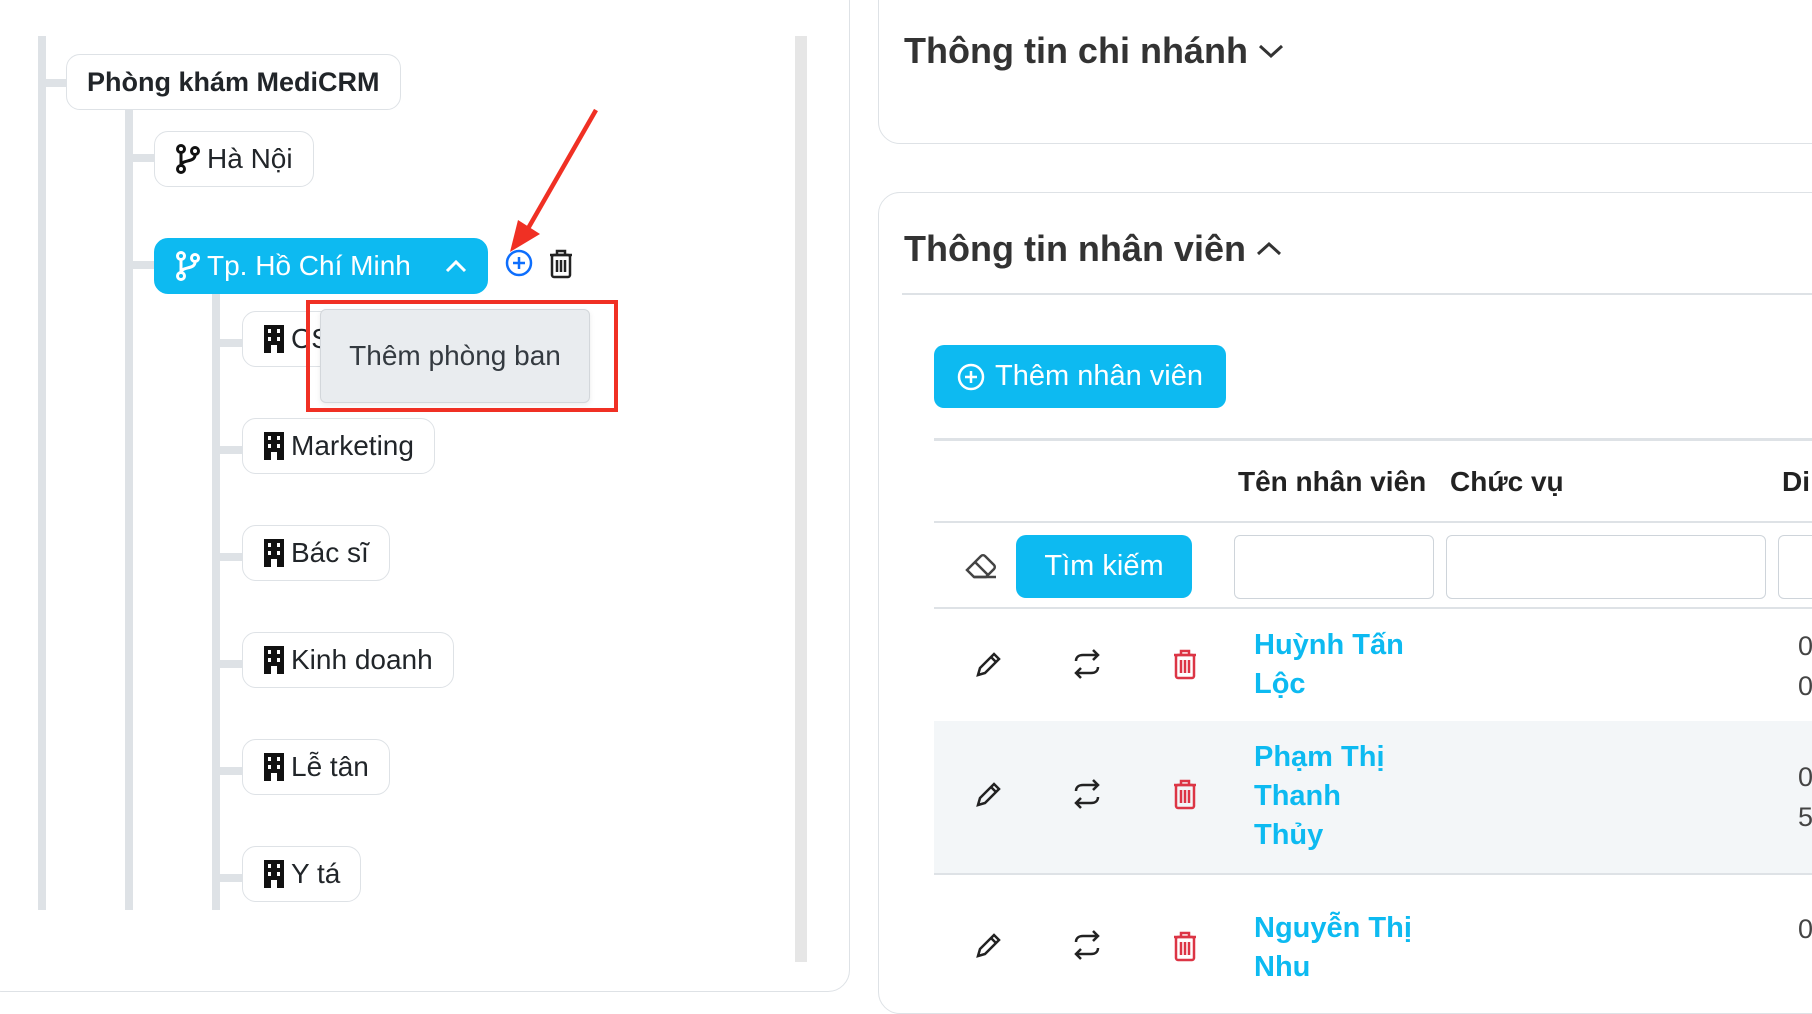  What do you see at coordinates (1805, 797) in the screenshot?
I see `cut-column-value: 0 5` at bounding box center [1805, 797].